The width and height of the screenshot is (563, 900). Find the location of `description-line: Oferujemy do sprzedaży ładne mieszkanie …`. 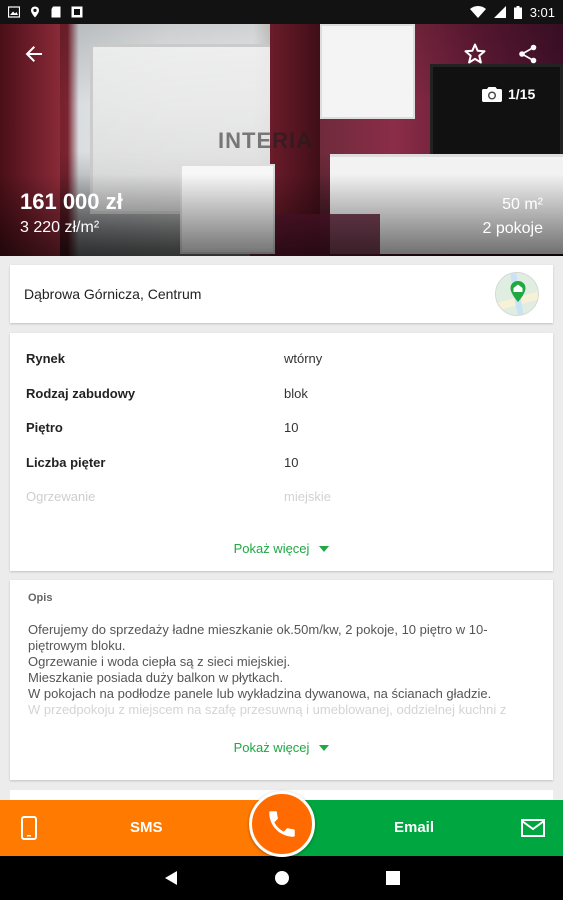

description-line: Oferujemy do sprzedaży ładne mieszkanie … is located at coordinates (258, 629).